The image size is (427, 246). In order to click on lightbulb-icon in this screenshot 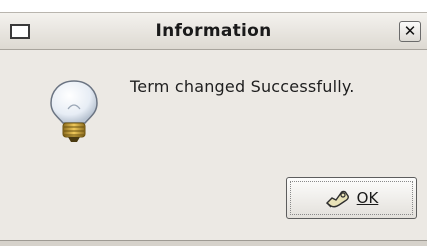, I will do `click(74, 111)`.